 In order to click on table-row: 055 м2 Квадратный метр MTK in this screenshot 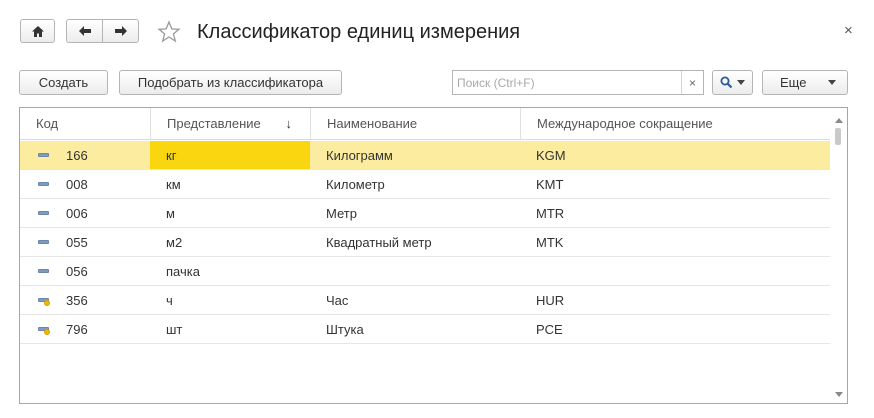, I will do `click(425, 242)`.